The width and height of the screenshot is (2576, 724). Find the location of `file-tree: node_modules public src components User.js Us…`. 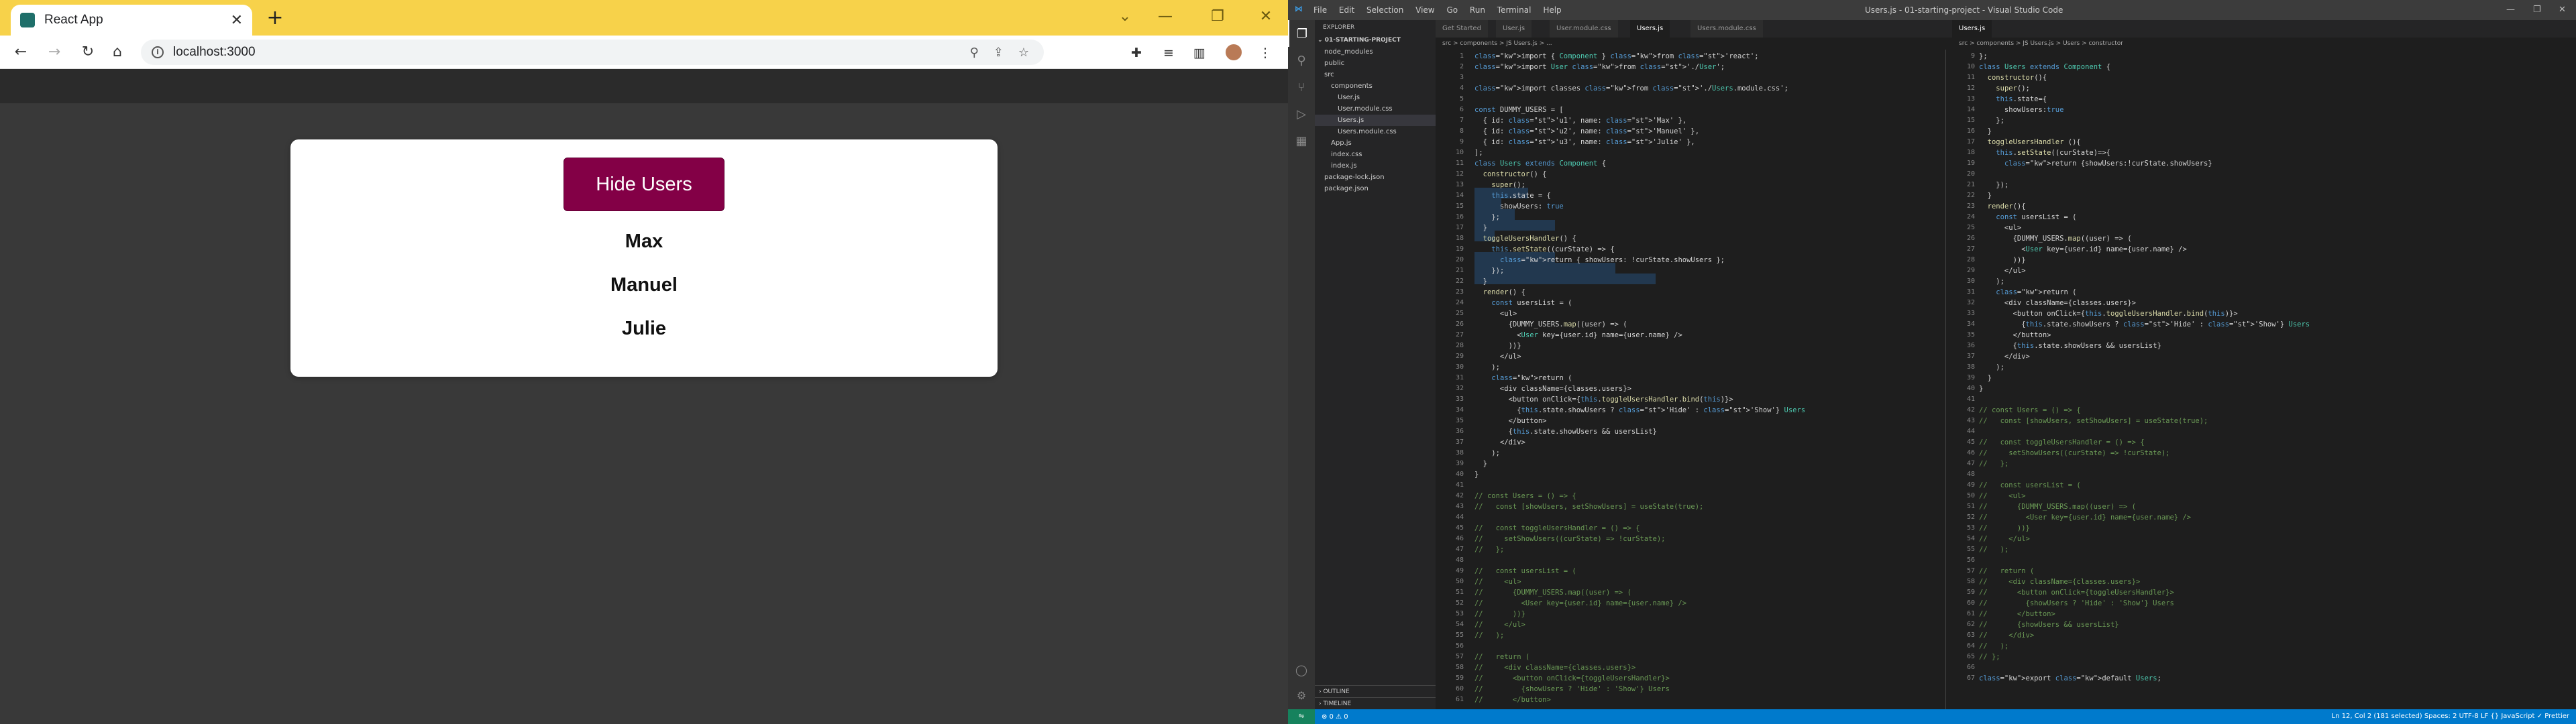

file-tree: node_modules public src components User.js Us… is located at coordinates (1375, 120).